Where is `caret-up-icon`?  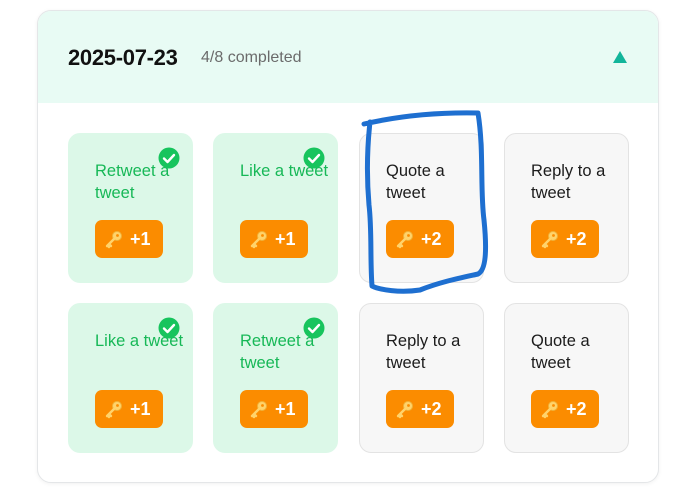 caret-up-icon is located at coordinates (620, 57).